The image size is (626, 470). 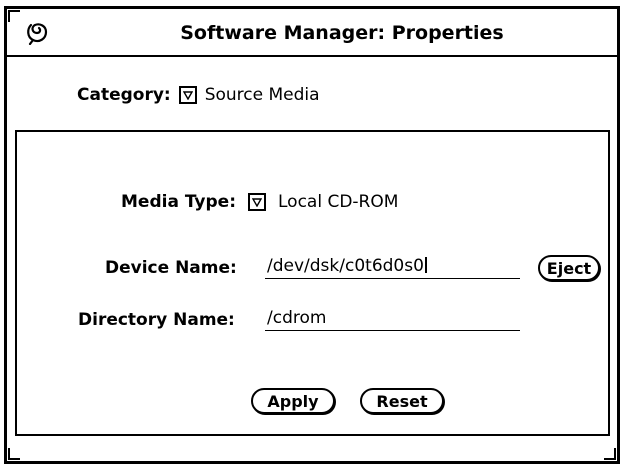 I want to click on device-name-field: /dev/dsk/c0t6d0s0, so click(x=392, y=267).